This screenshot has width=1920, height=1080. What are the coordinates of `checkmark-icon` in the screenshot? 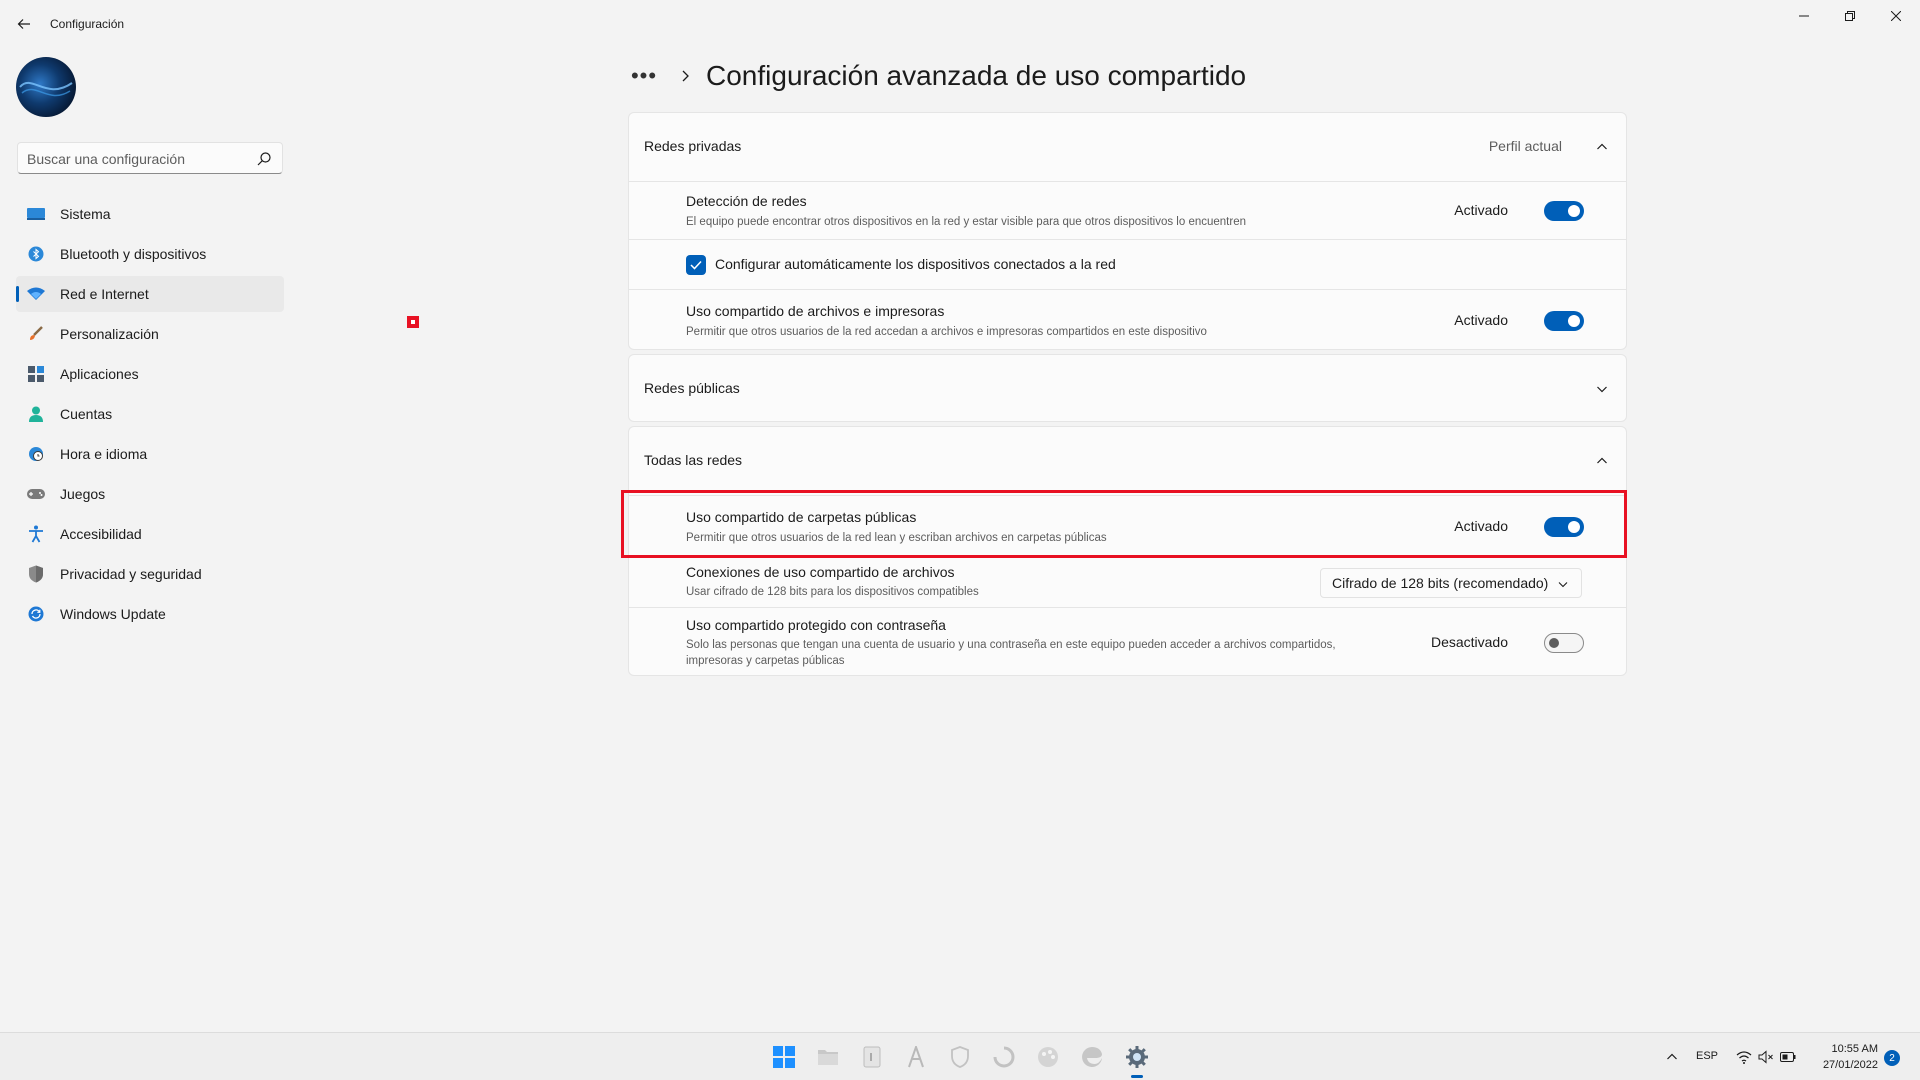 It's located at (696, 265).